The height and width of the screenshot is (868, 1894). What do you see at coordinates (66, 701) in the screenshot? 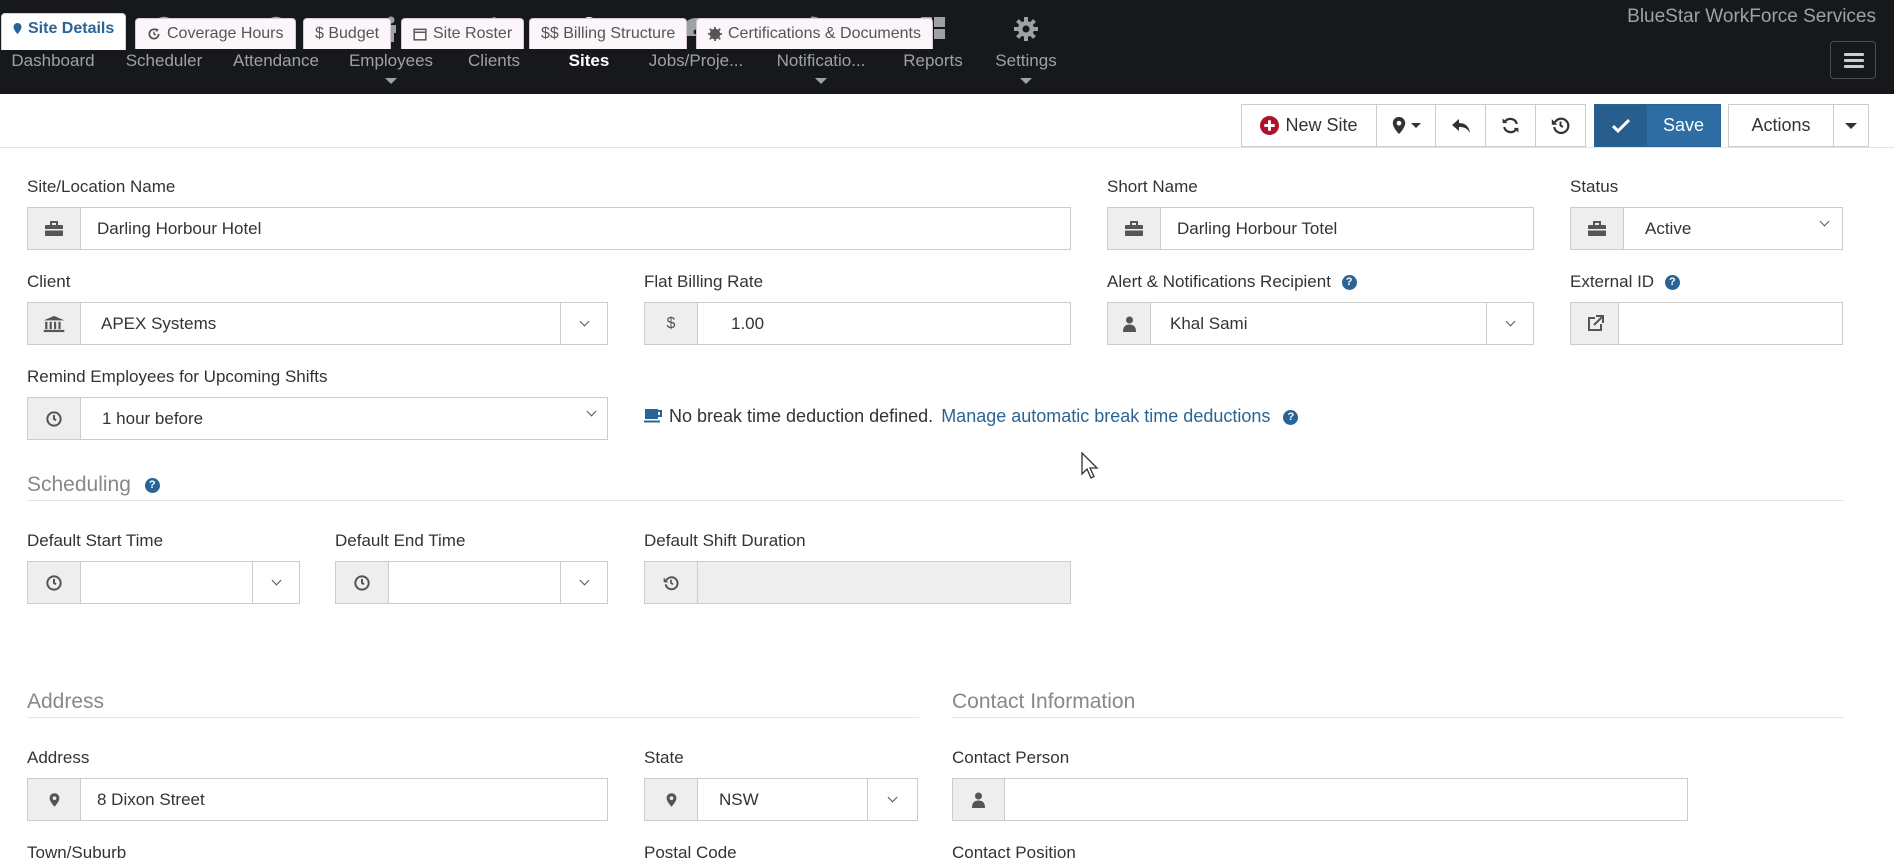
I see `address-heading: Address` at bounding box center [66, 701].